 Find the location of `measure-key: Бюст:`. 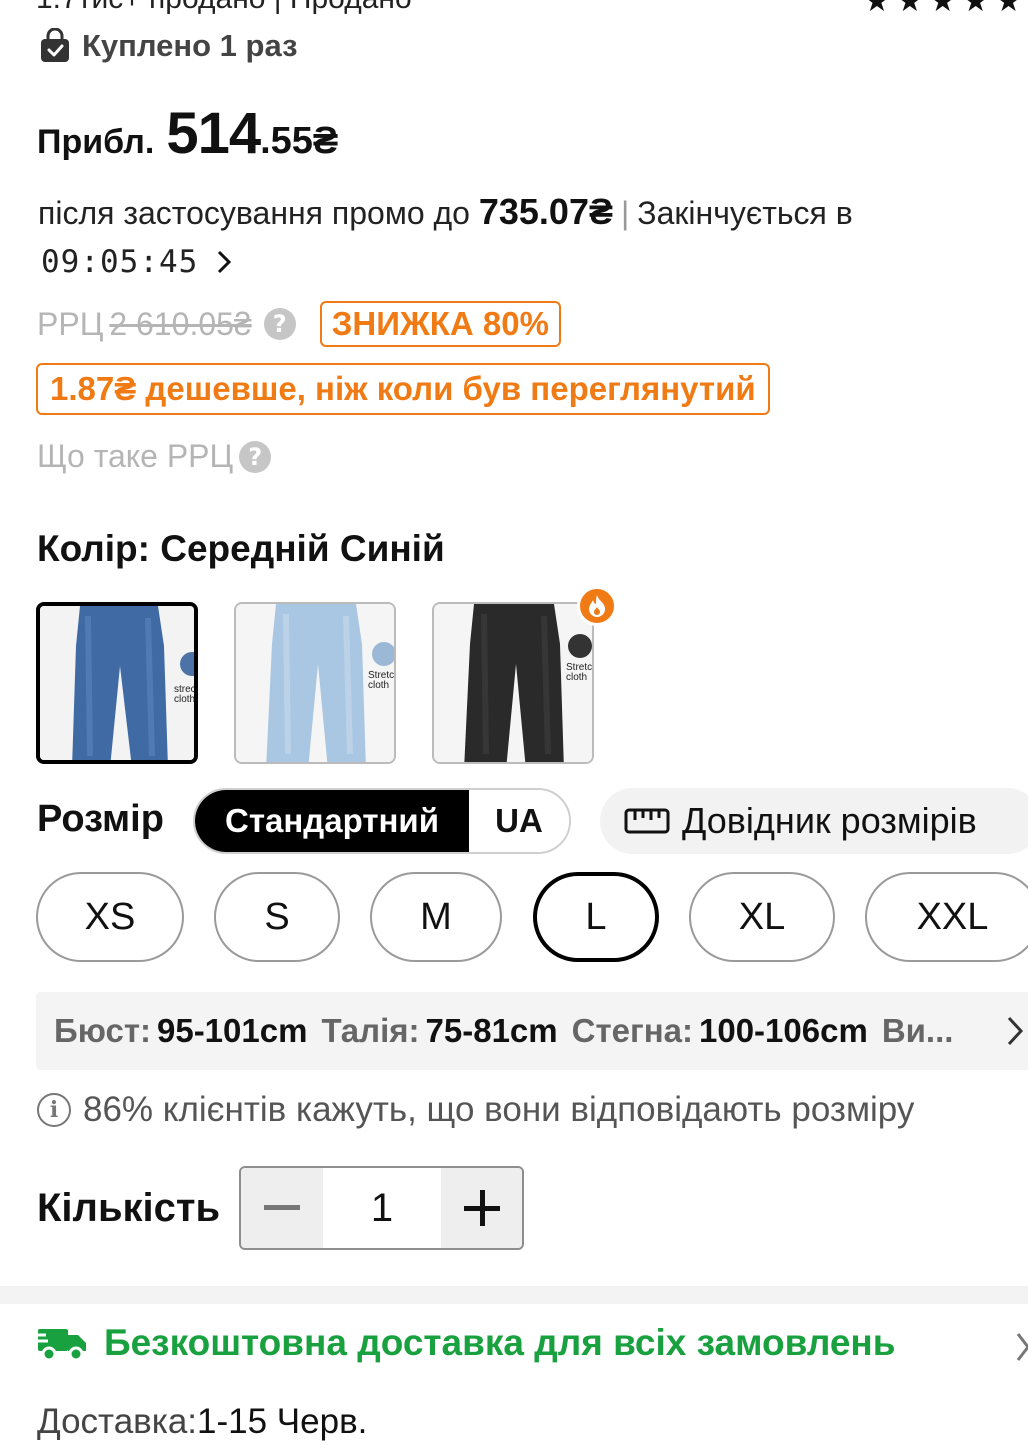

measure-key: Бюст: is located at coordinates (102, 1030).